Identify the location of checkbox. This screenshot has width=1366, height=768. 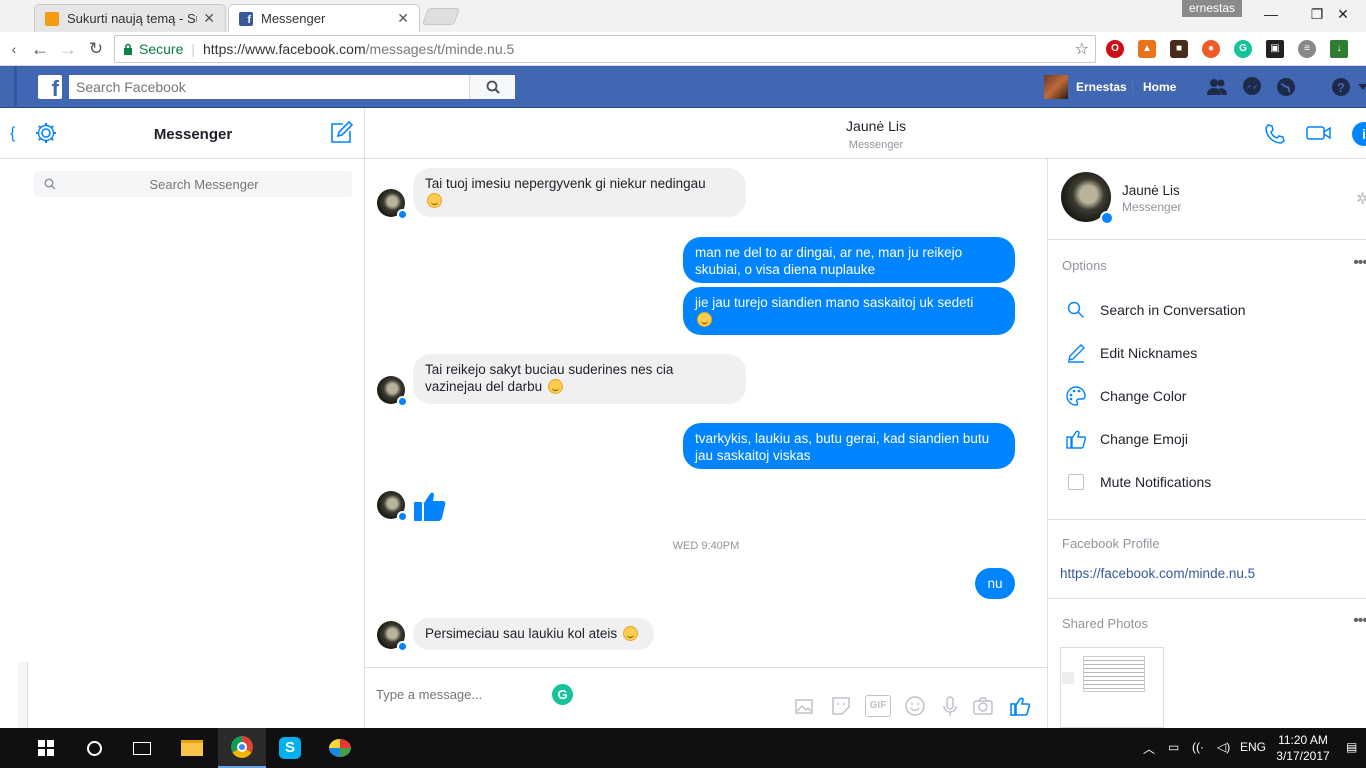
(1076, 482).